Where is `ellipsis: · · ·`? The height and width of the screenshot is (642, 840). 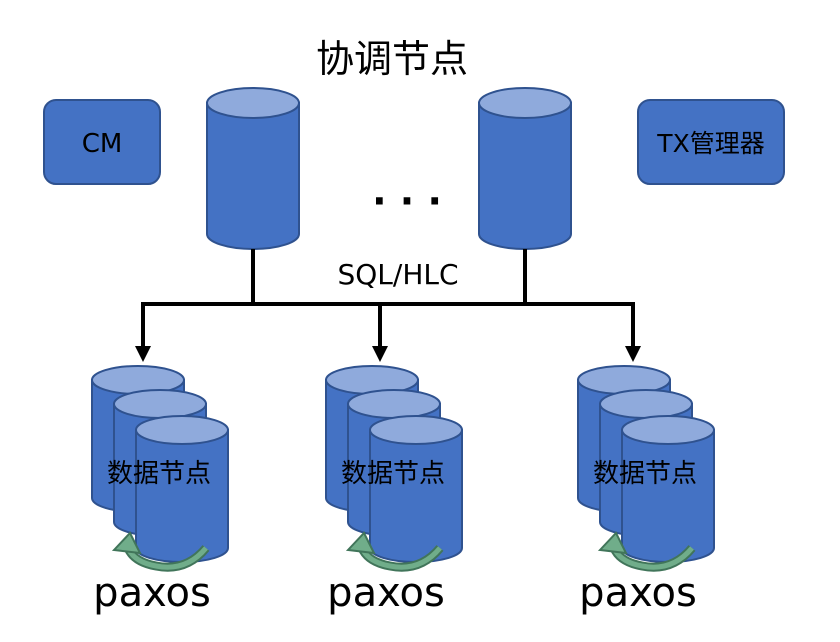 ellipsis: · · · is located at coordinates (407, 201).